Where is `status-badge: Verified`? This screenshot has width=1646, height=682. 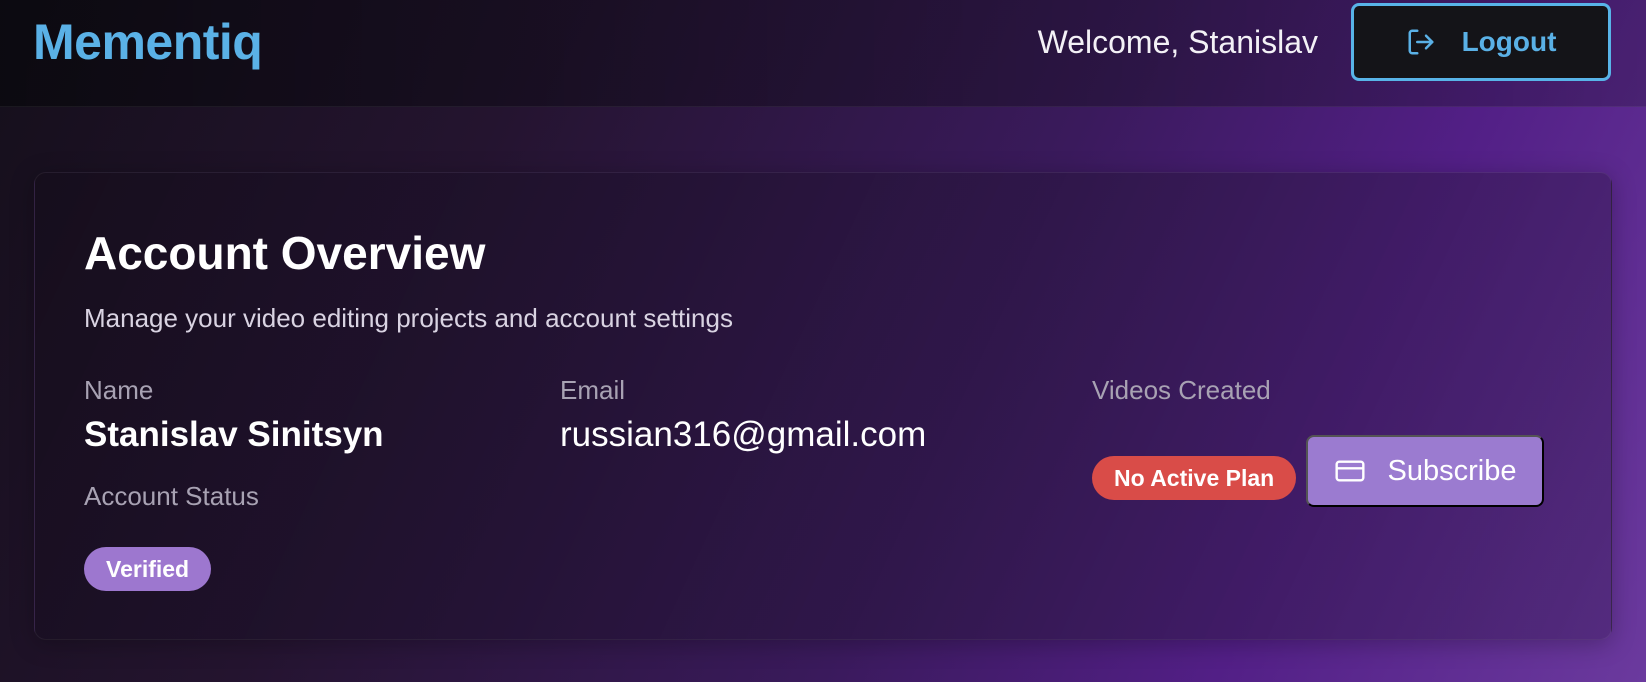
status-badge: Verified is located at coordinates (148, 569).